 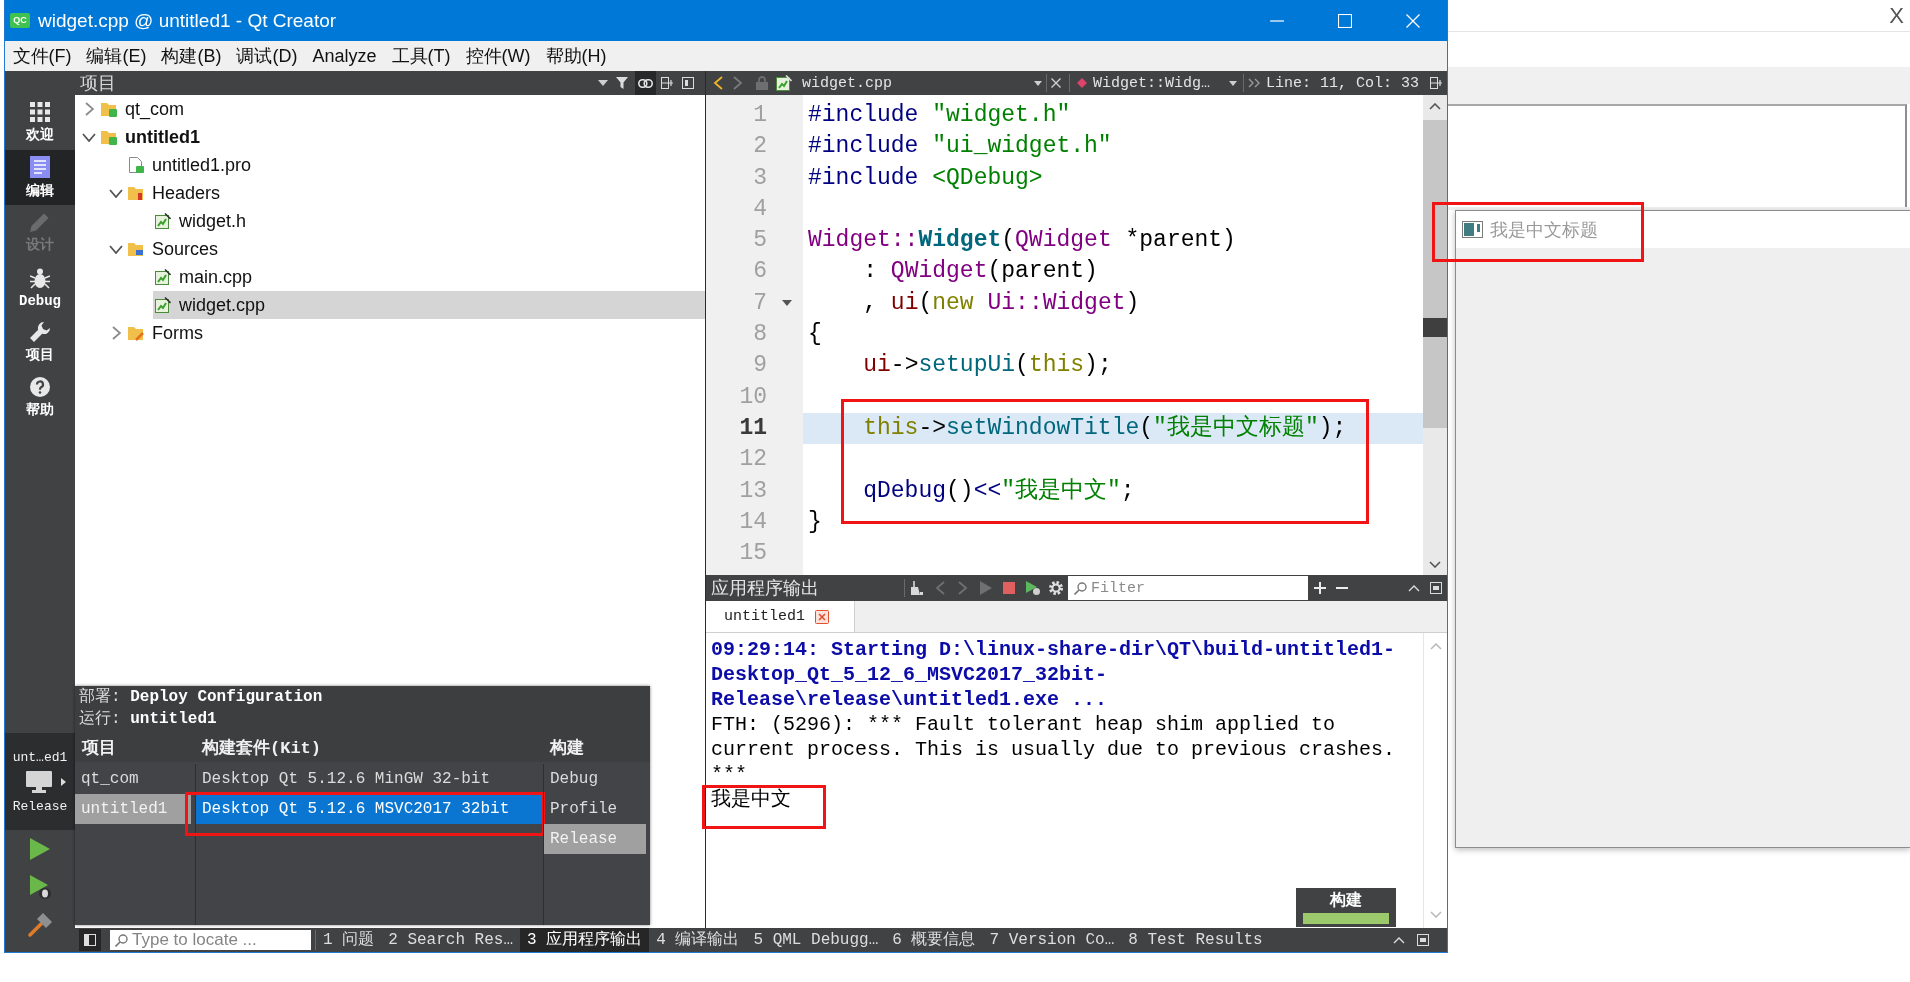 What do you see at coordinates (934, 940) in the screenshot?
I see `pane-button: 6 概要信息` at bounding box center [934, 940].